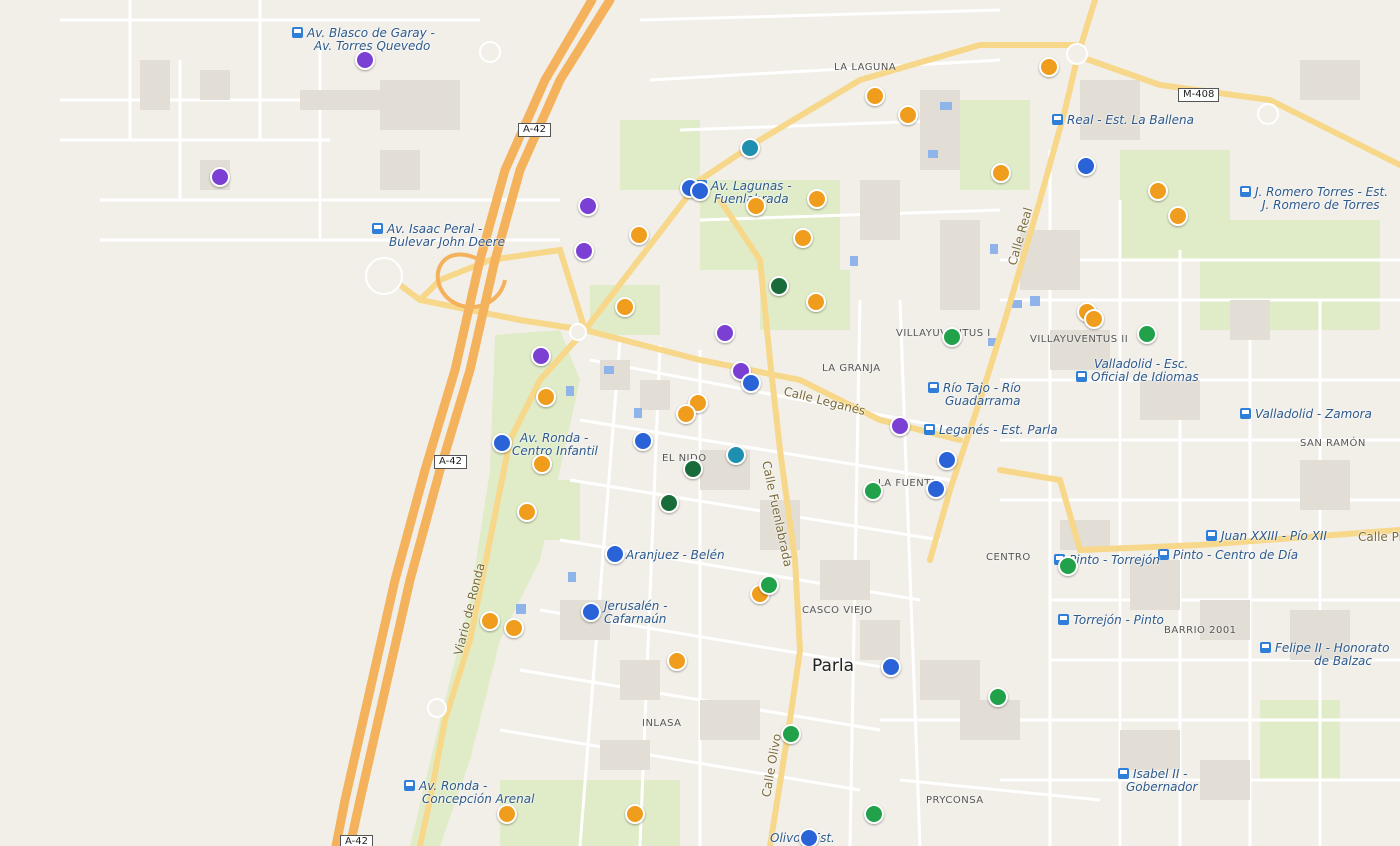  I want to click on bus-stop-label: Leganés - Est. Parla, so click(991, 430).